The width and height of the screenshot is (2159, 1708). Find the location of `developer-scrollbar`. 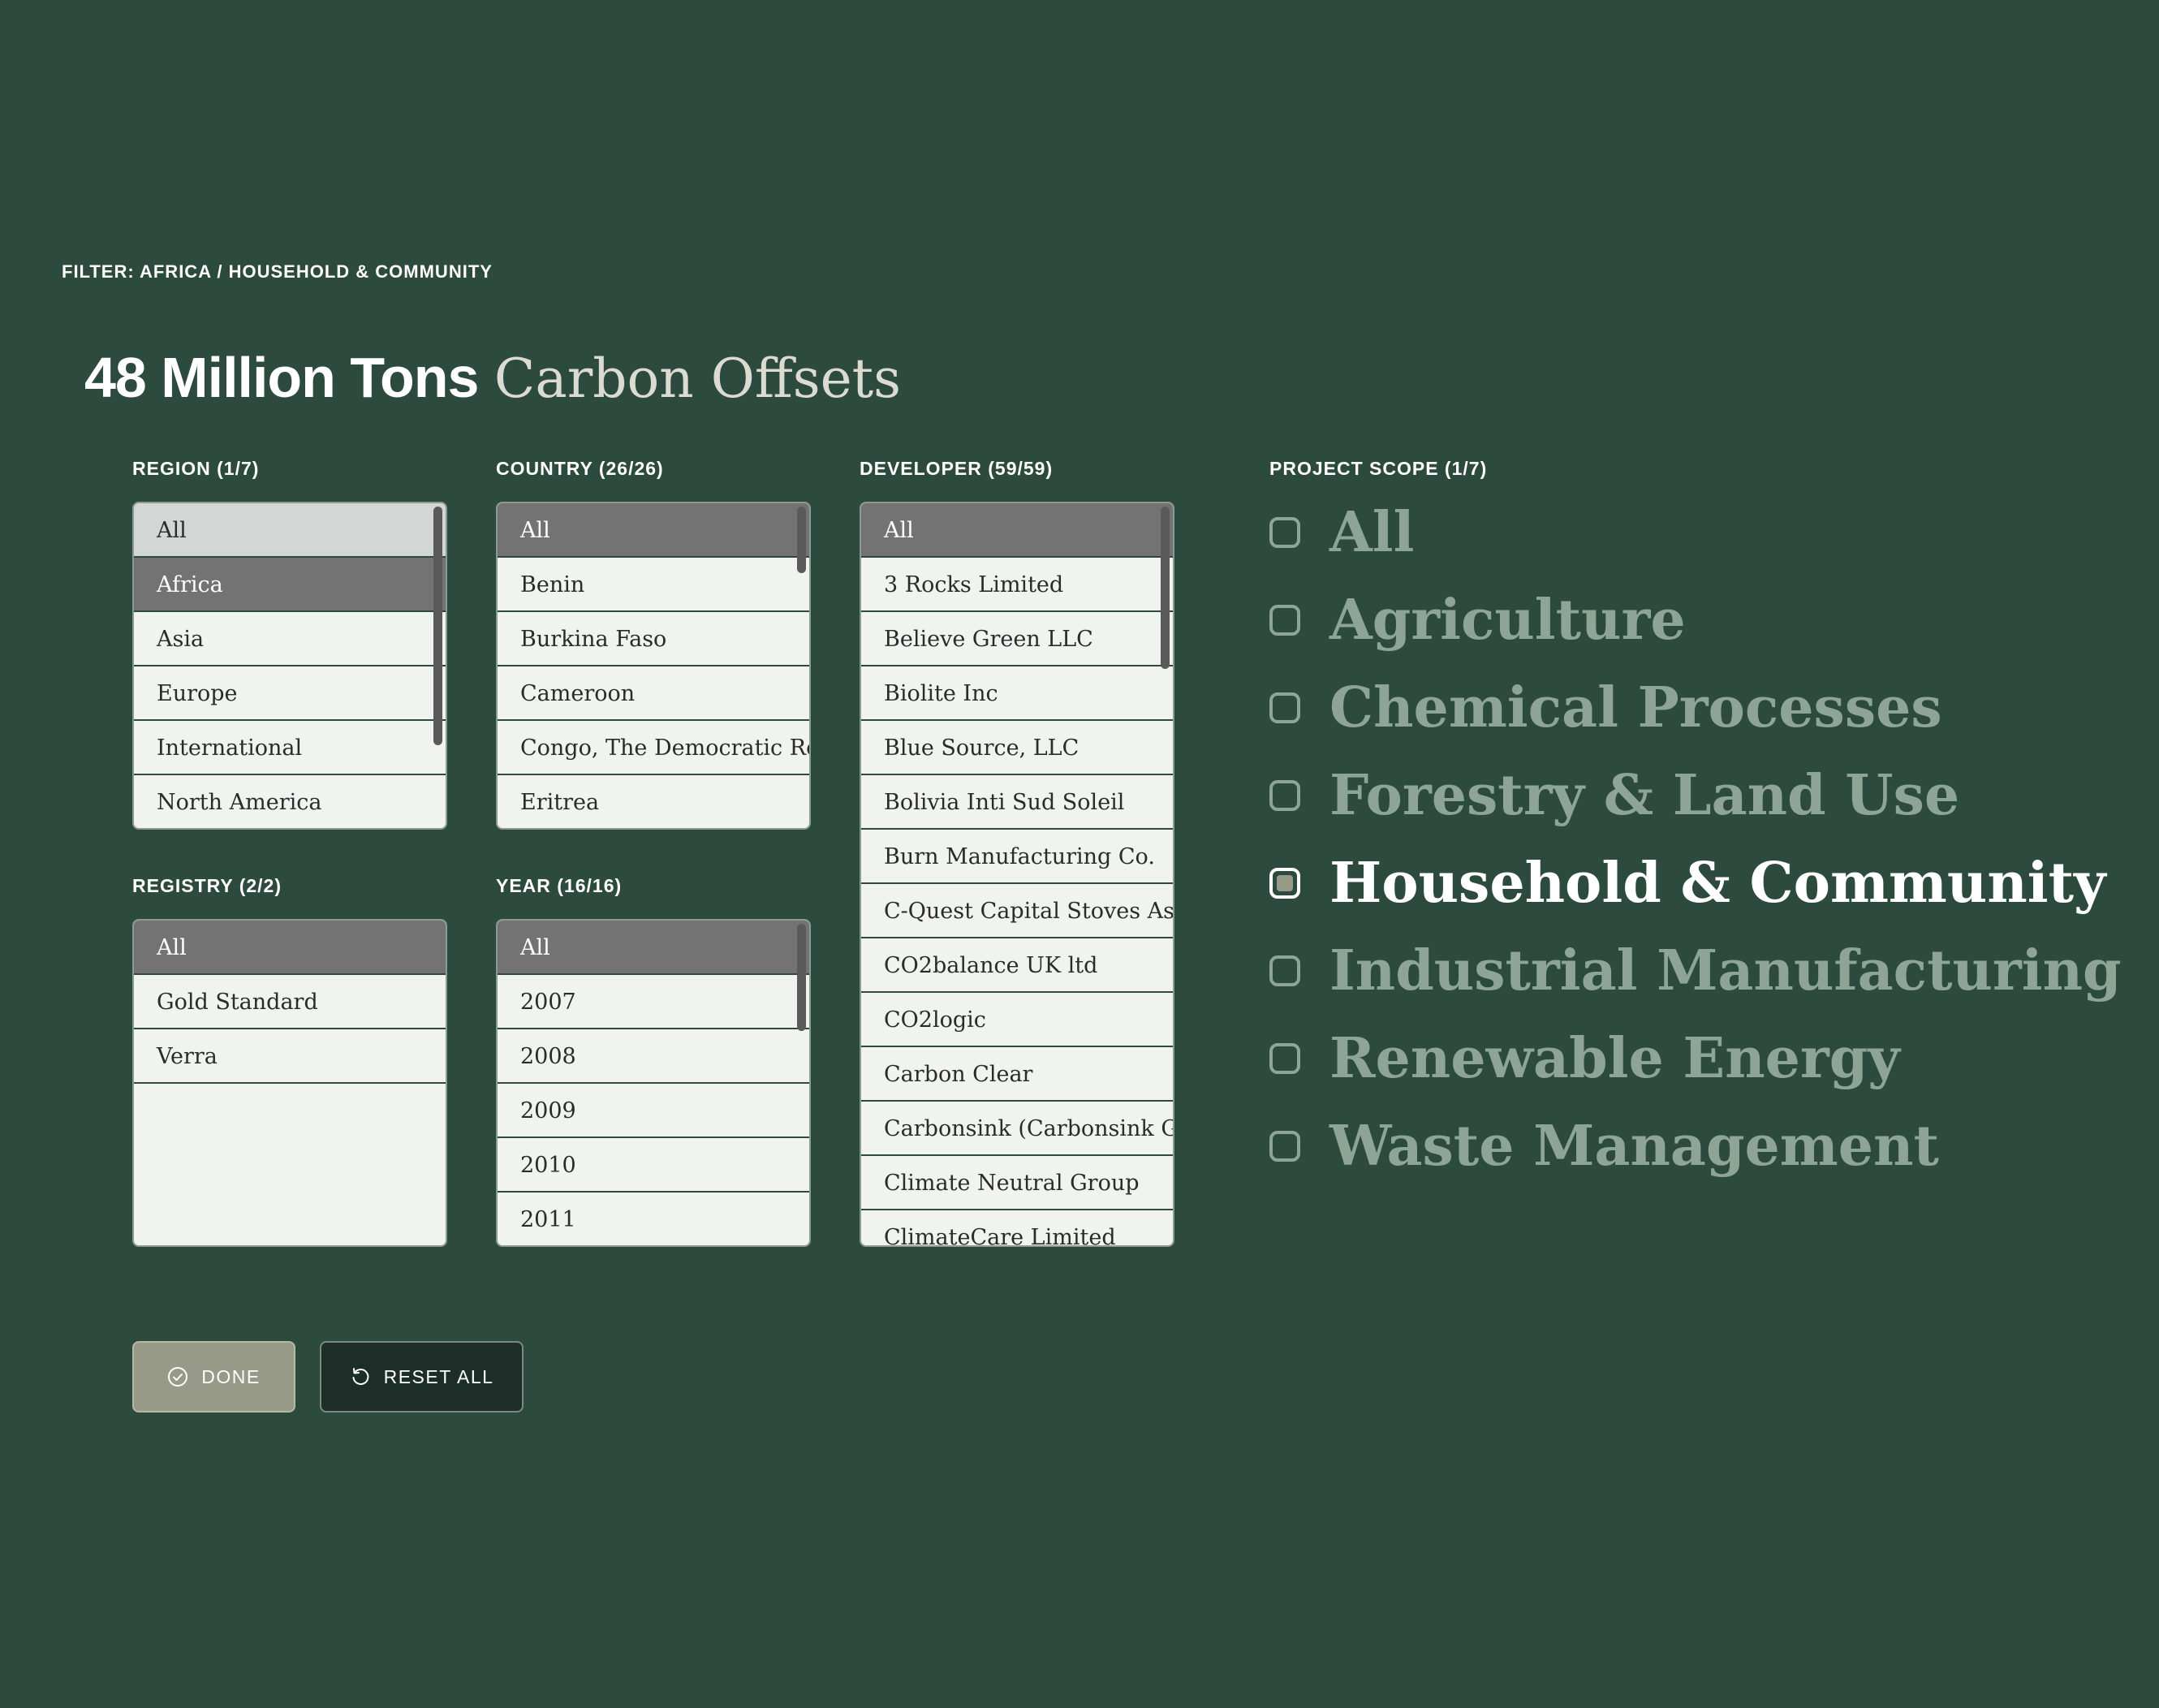

developer-scrollbar is located at coordinates (1165, 588).